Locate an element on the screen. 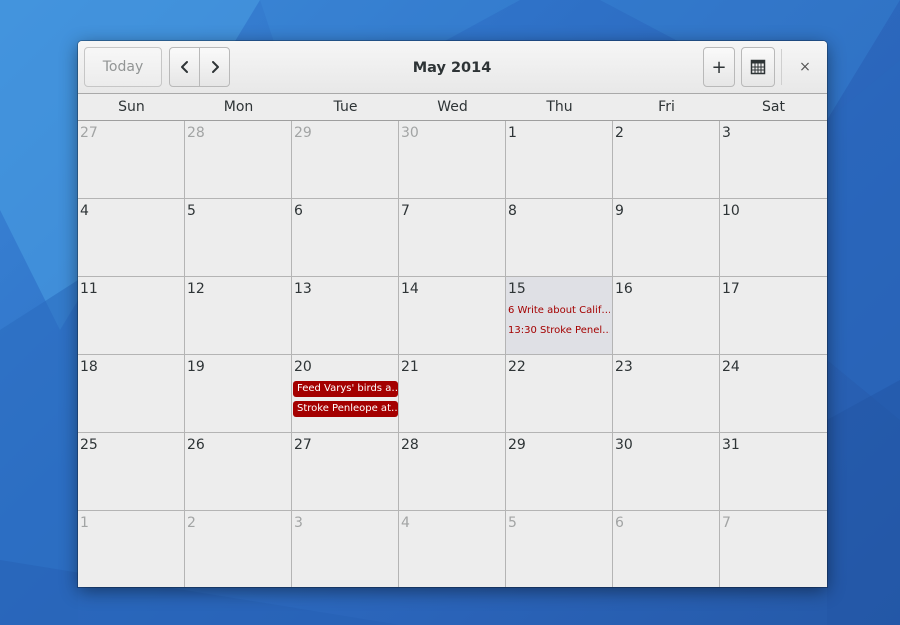 The height and width of the screenshot is (625, 900). day-cell: 23 is located at coordinates (666, 394).